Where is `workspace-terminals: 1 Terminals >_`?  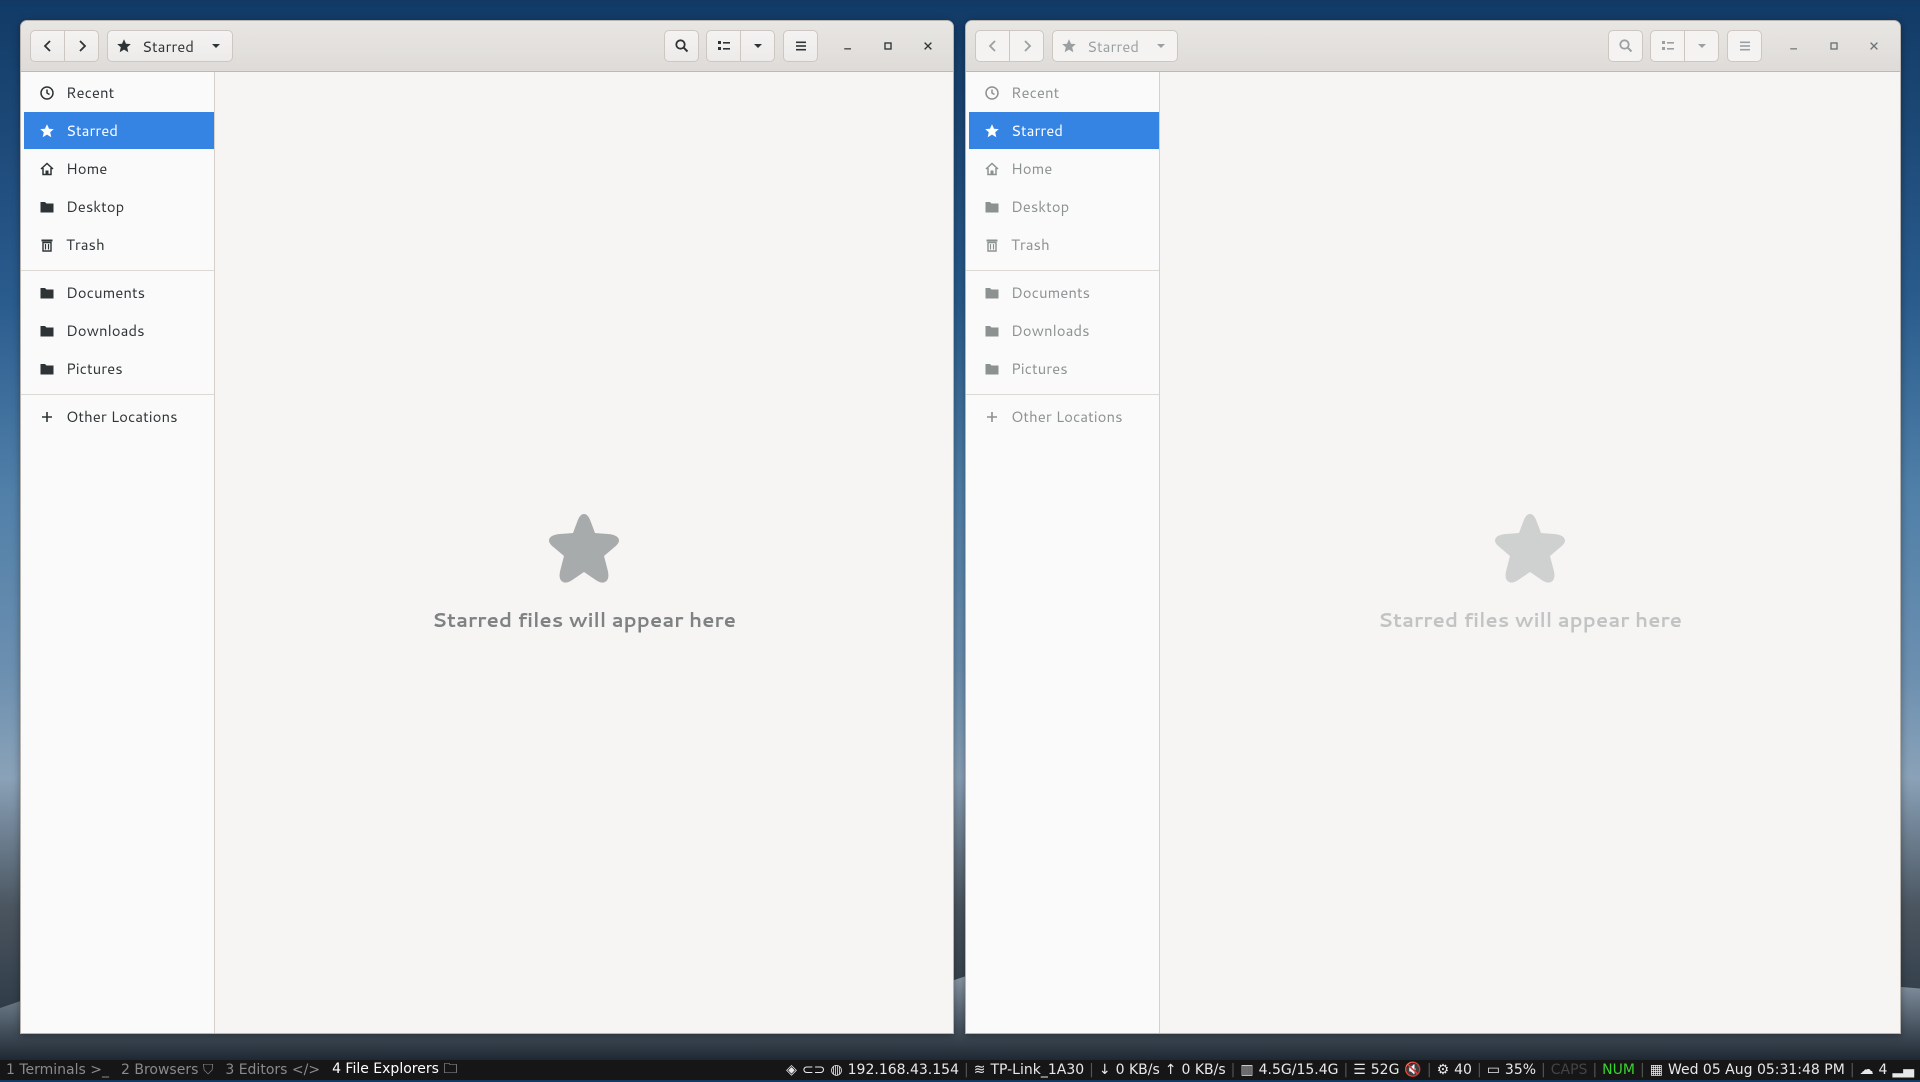 workspace-terminals: 1 Terminals >_ is located at coordinates (57, 1070).